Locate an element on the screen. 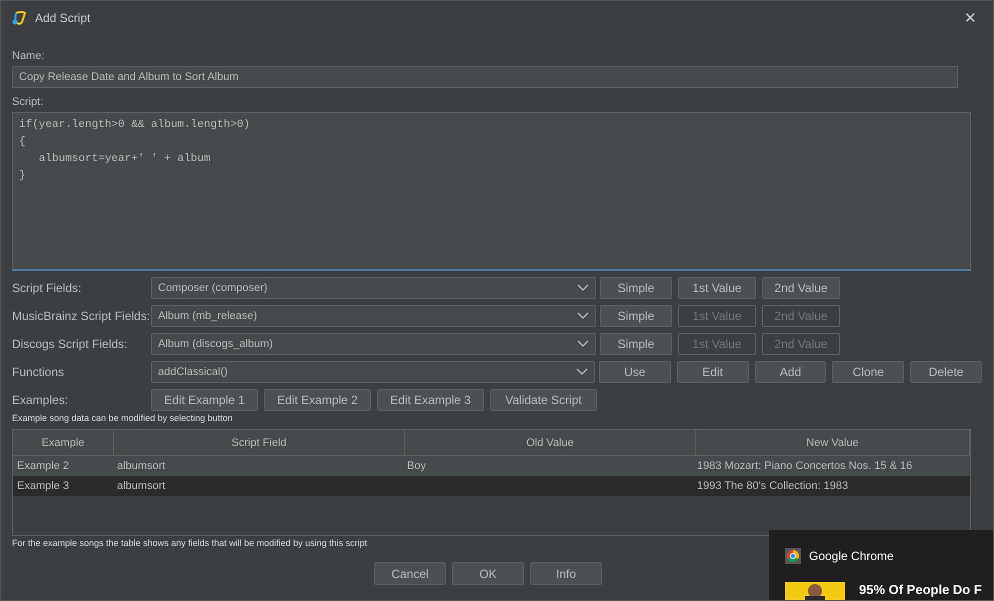 Image resolution: width=994 pixels, height=601 pixels. table-cell: Example 3 is located at coordinates (43, 486).